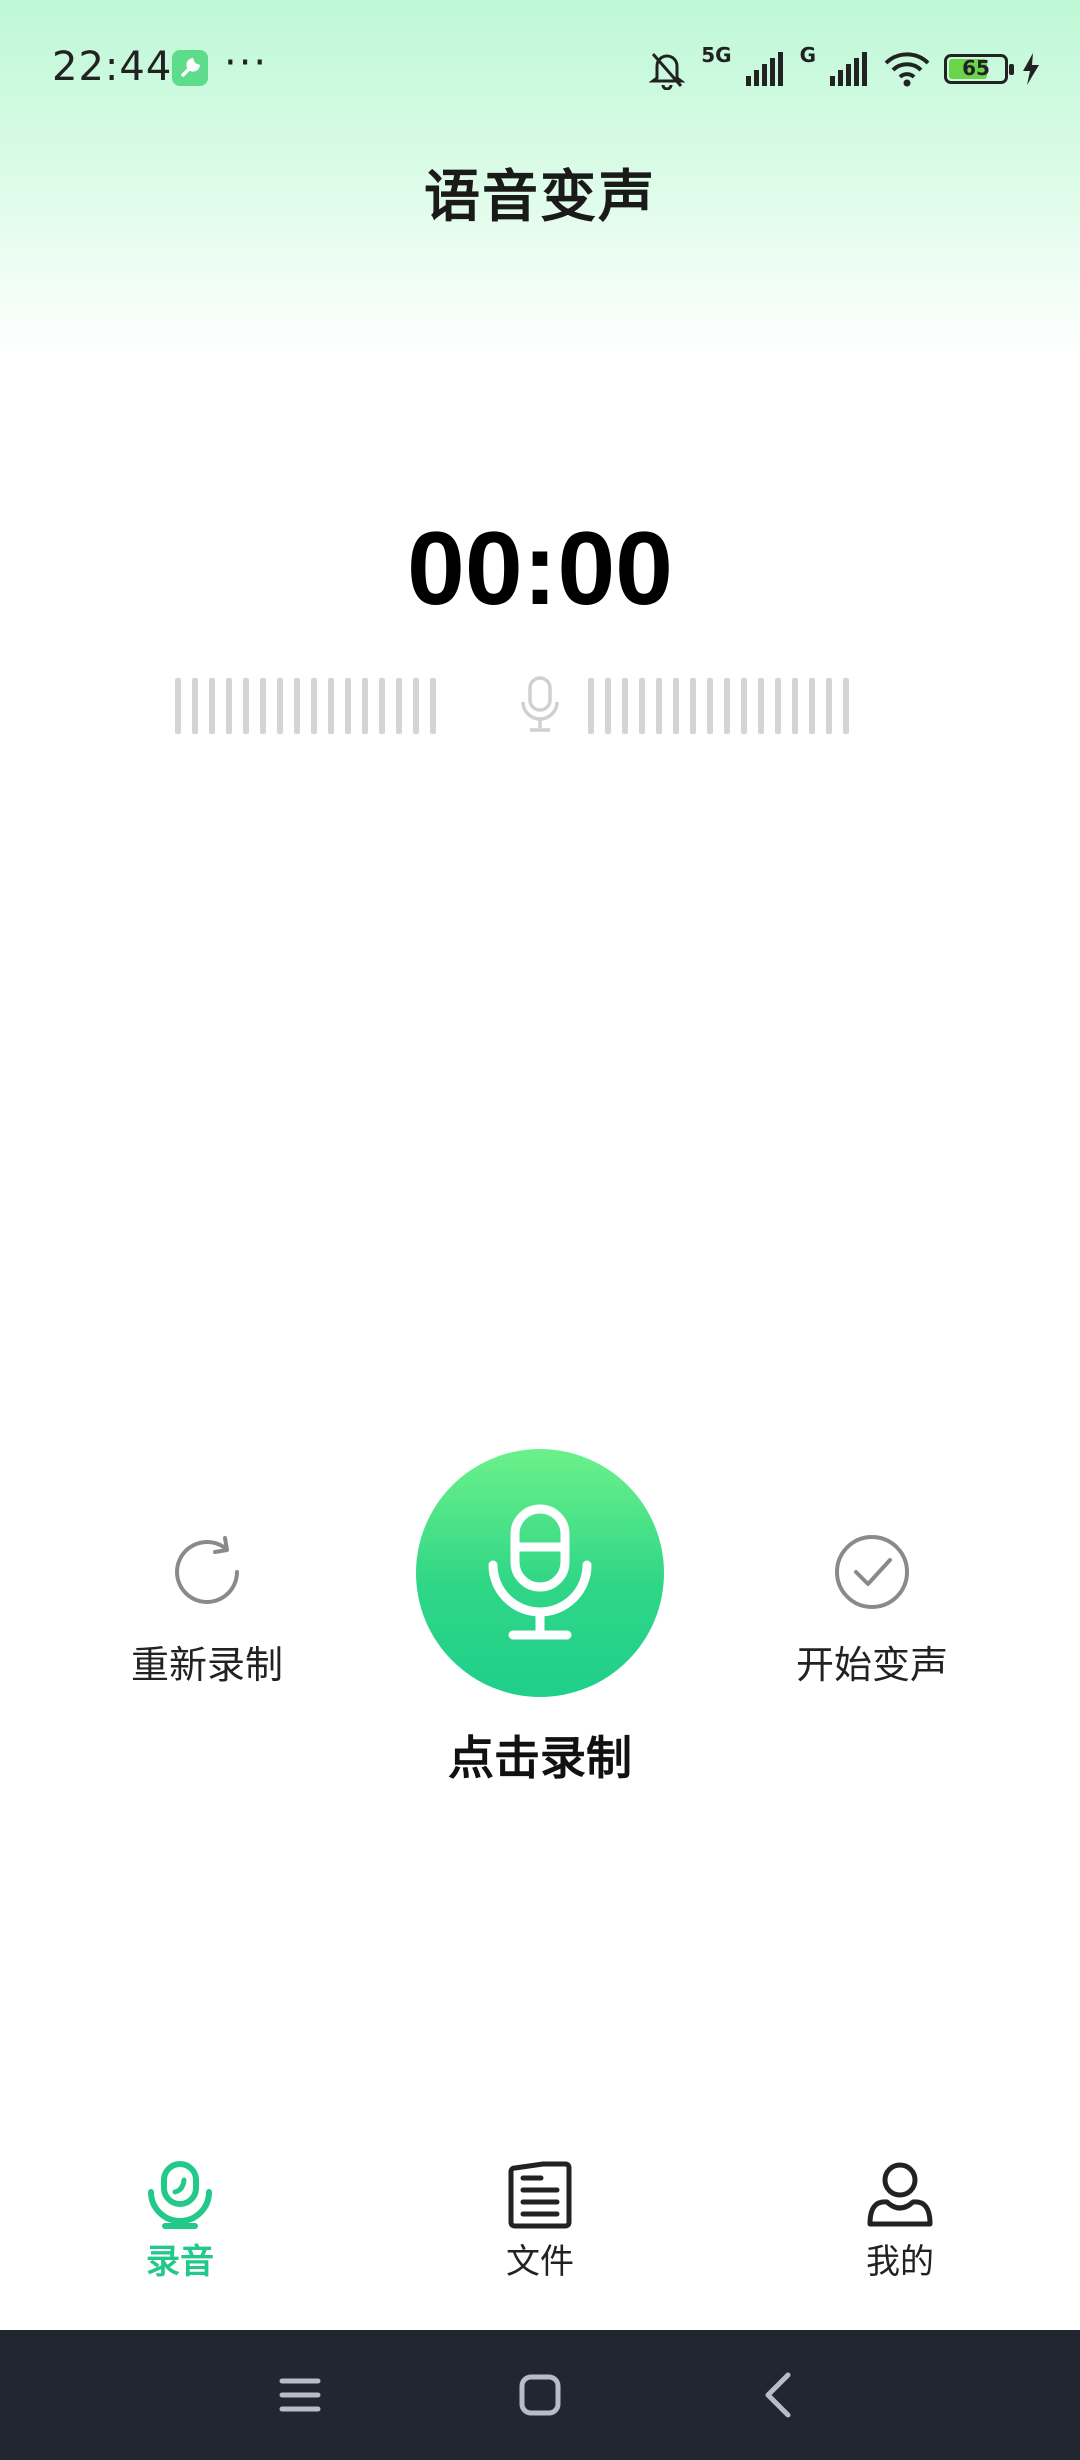 The image size is (1080, 2460). I want to click on nav-item-profile: 我的, so click(900, 2221).